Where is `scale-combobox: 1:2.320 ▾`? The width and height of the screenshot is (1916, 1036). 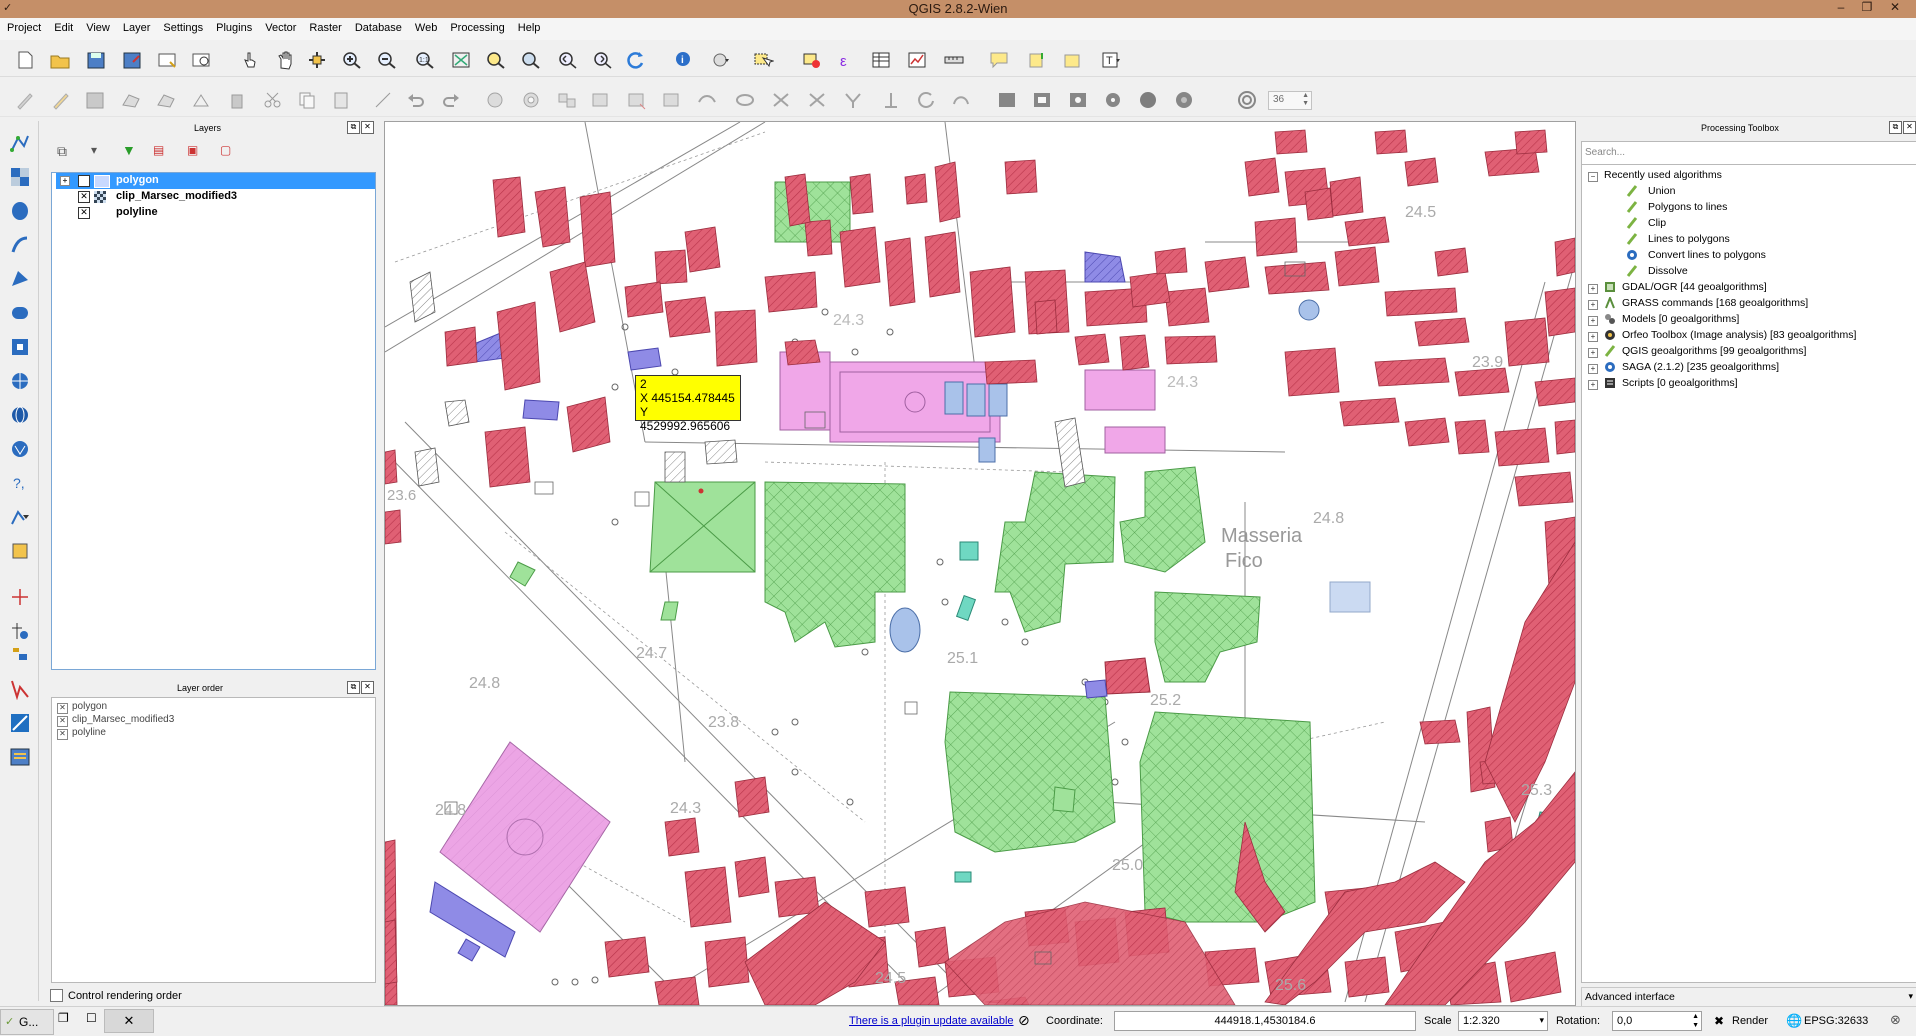
scale-combobox: 1:2.320 ▾ is located at coordinates (1503, 1021).